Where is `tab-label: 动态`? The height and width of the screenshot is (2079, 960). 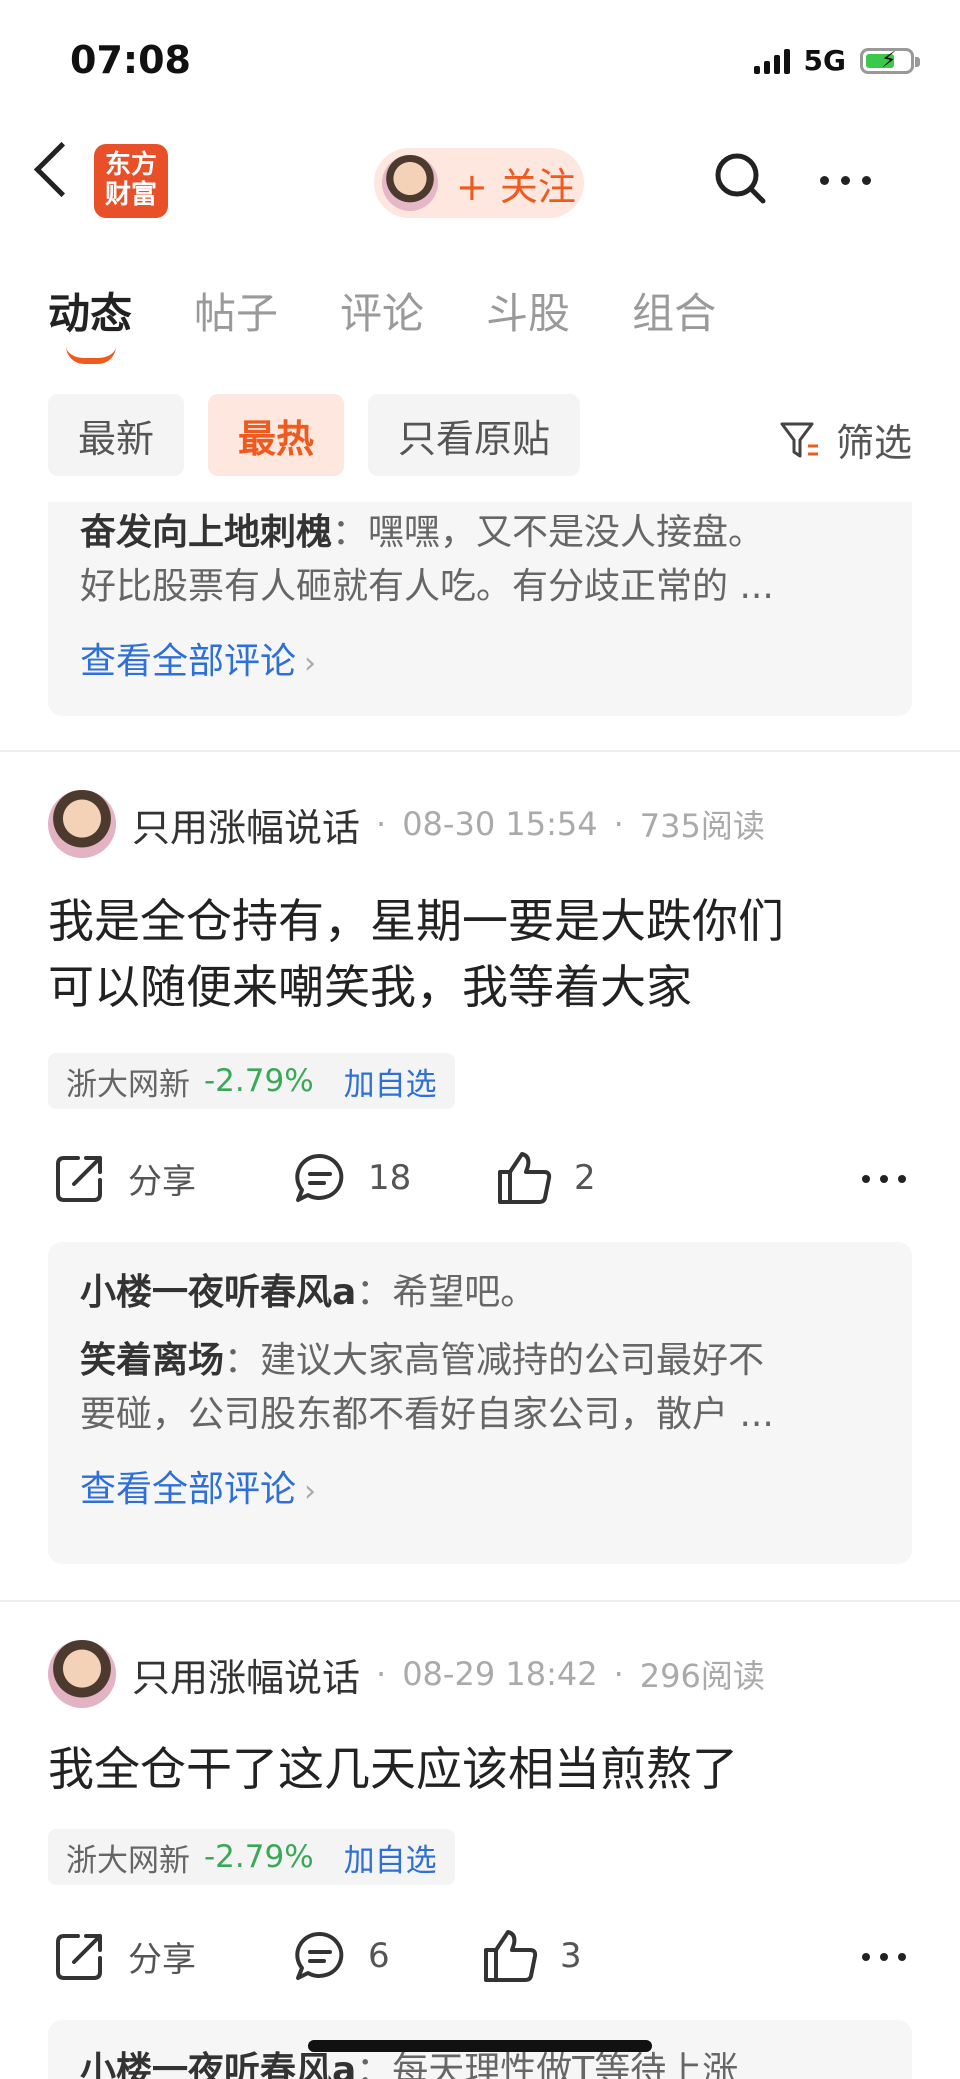
tab-label: 动态 is located at coordinates (90, 313).